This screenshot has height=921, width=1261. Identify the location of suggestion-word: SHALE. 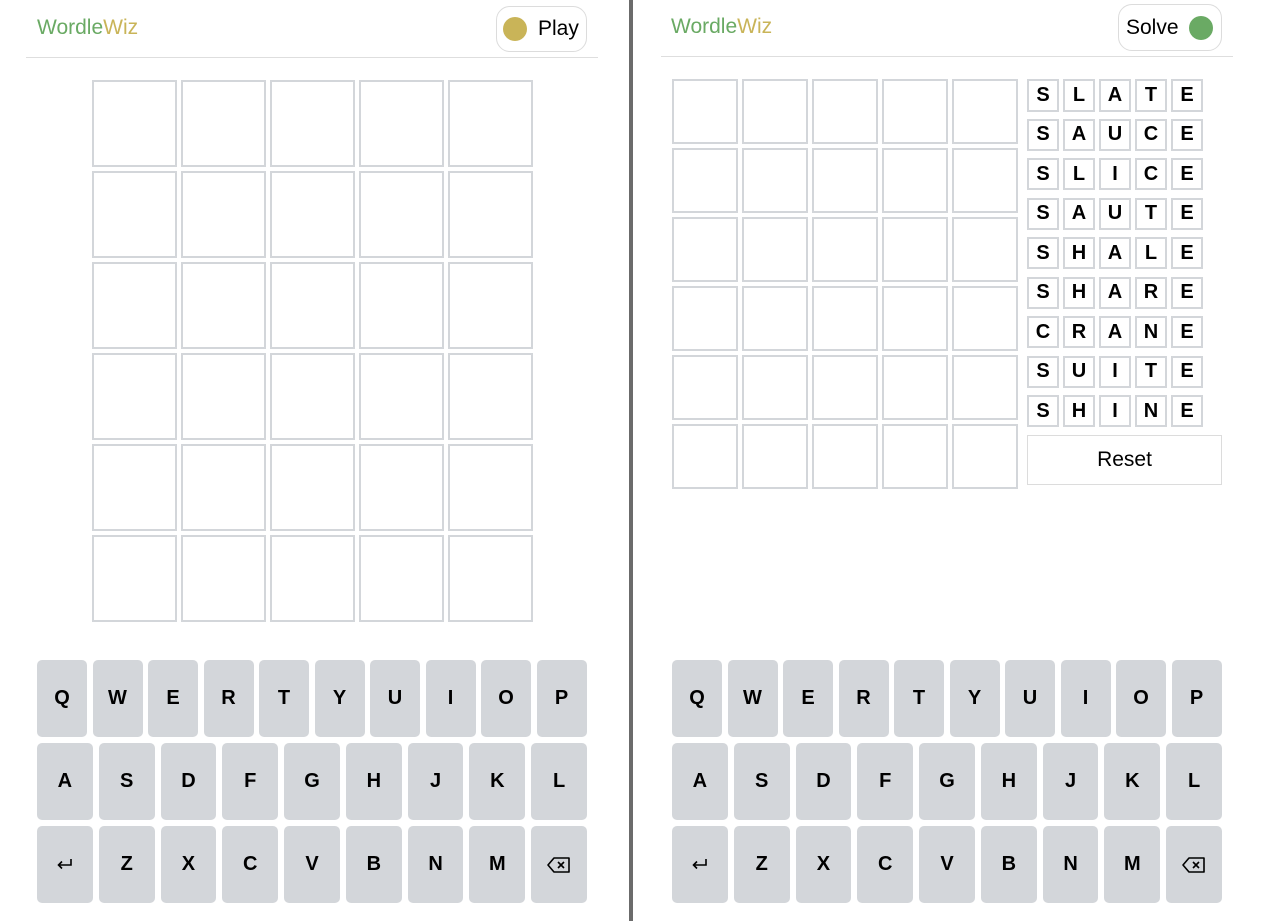
(1118, 253).